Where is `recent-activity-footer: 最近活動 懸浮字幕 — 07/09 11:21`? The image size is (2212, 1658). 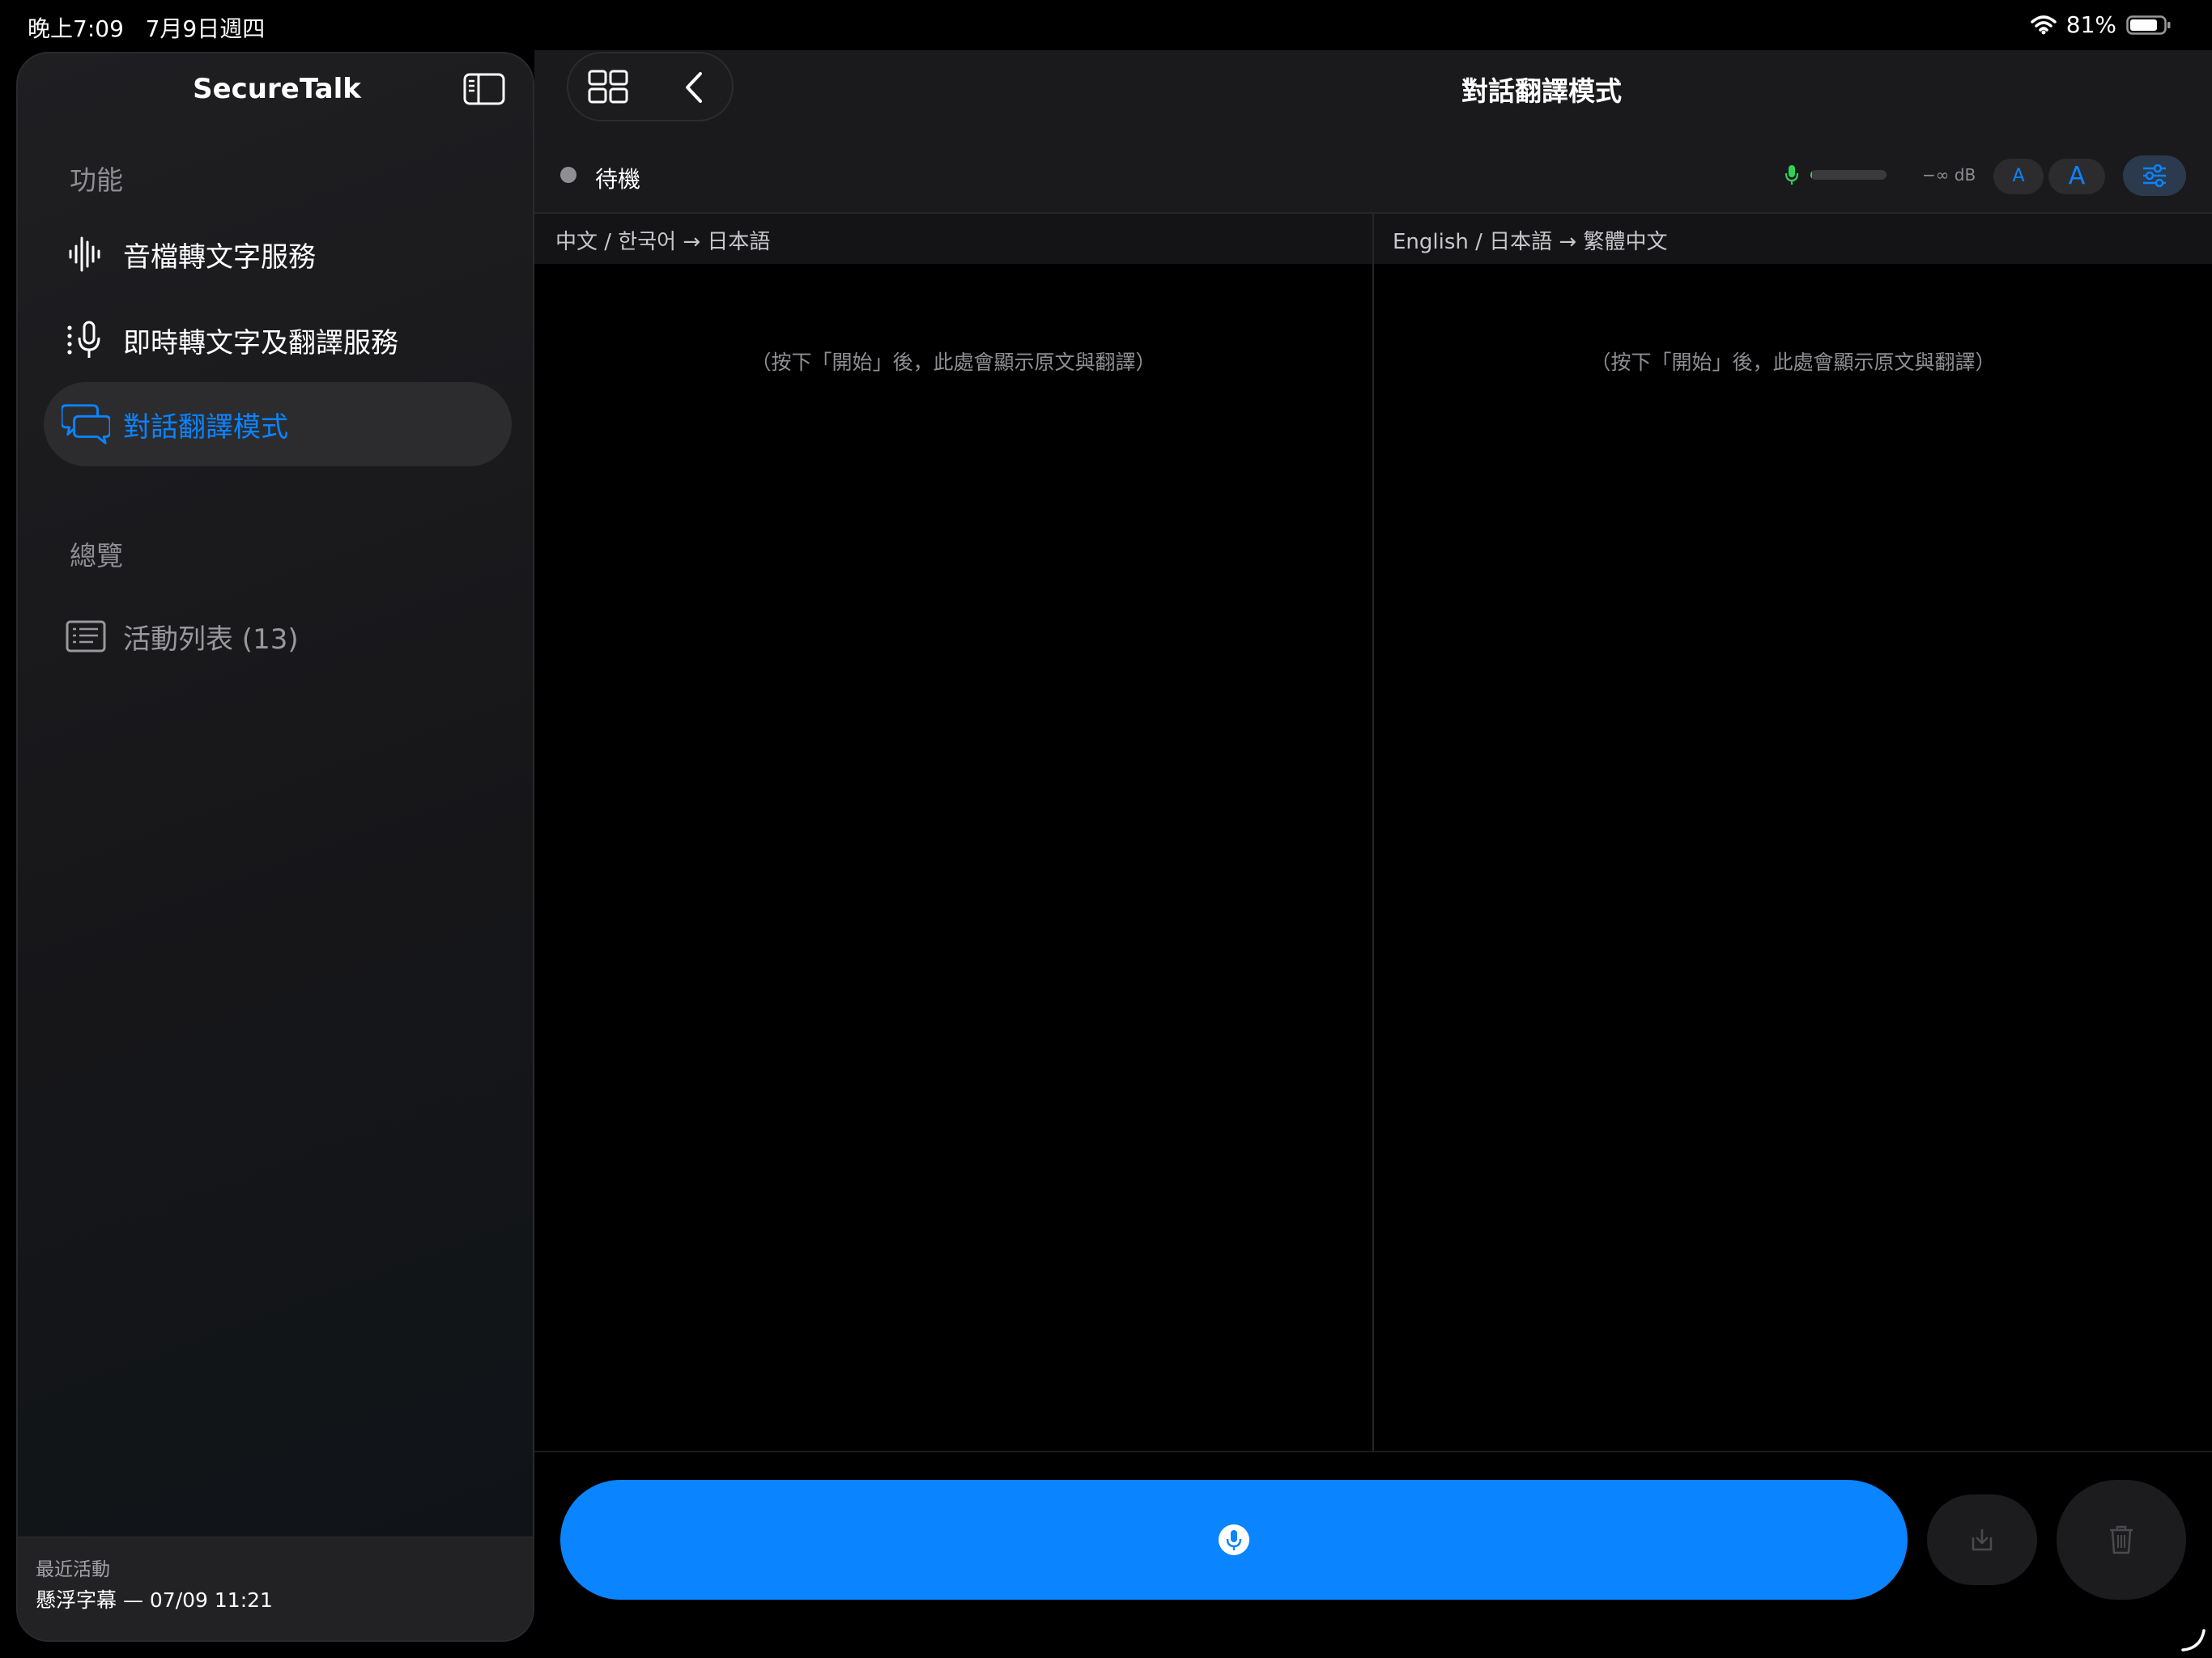 recent-activity-footer: 最近活動 懸浮字幕 — 07/09 11:21 is located at coordinates (276, 1588).